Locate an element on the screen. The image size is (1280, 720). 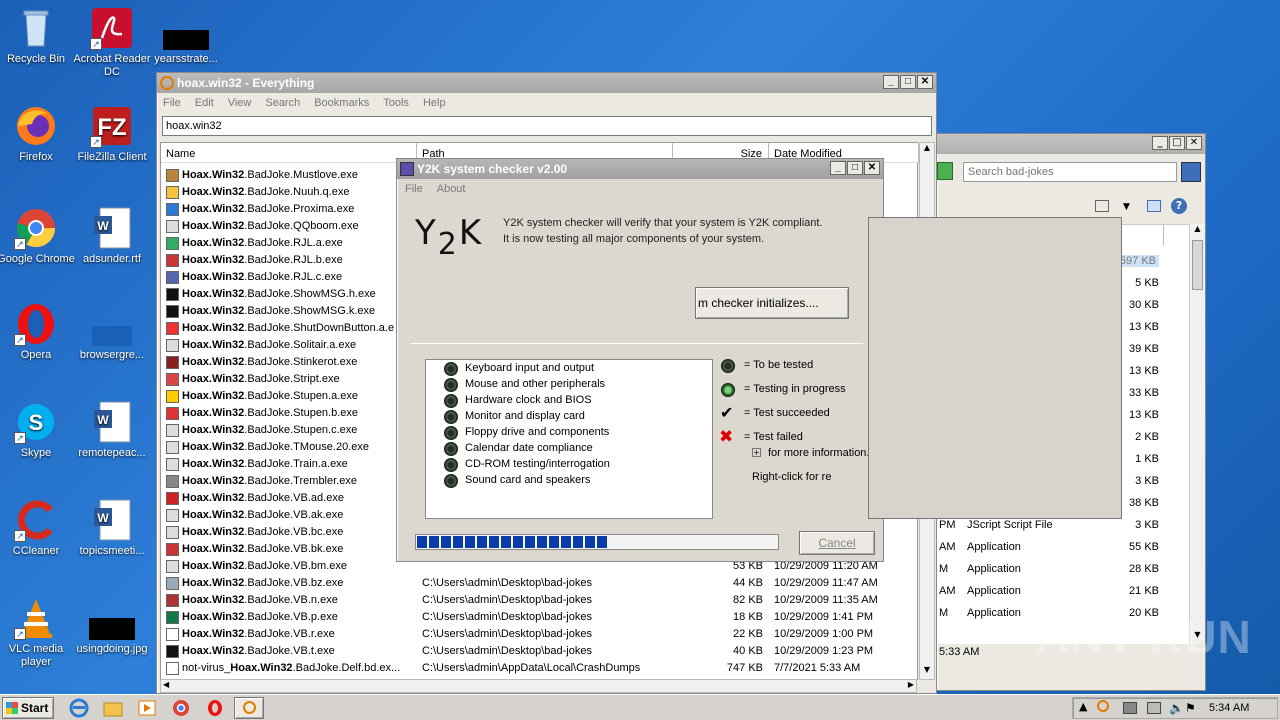
scroll-left-icon: ◀ is located at coordinates (166, 684).